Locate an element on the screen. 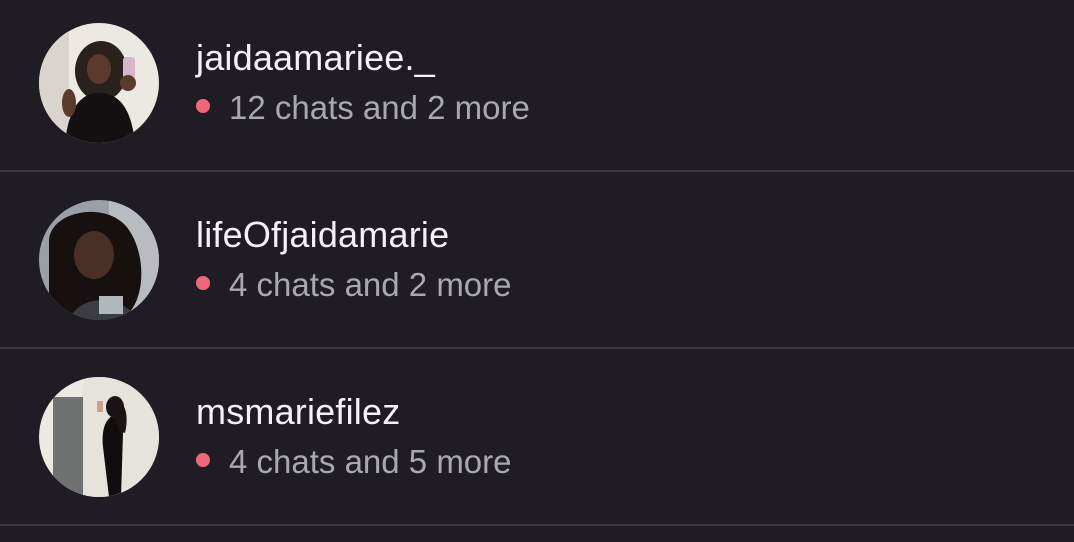 The height and width of the screenshot is (542, 1074). activity-text: 12 chats and 2 more is located at coordinates (379, 107).